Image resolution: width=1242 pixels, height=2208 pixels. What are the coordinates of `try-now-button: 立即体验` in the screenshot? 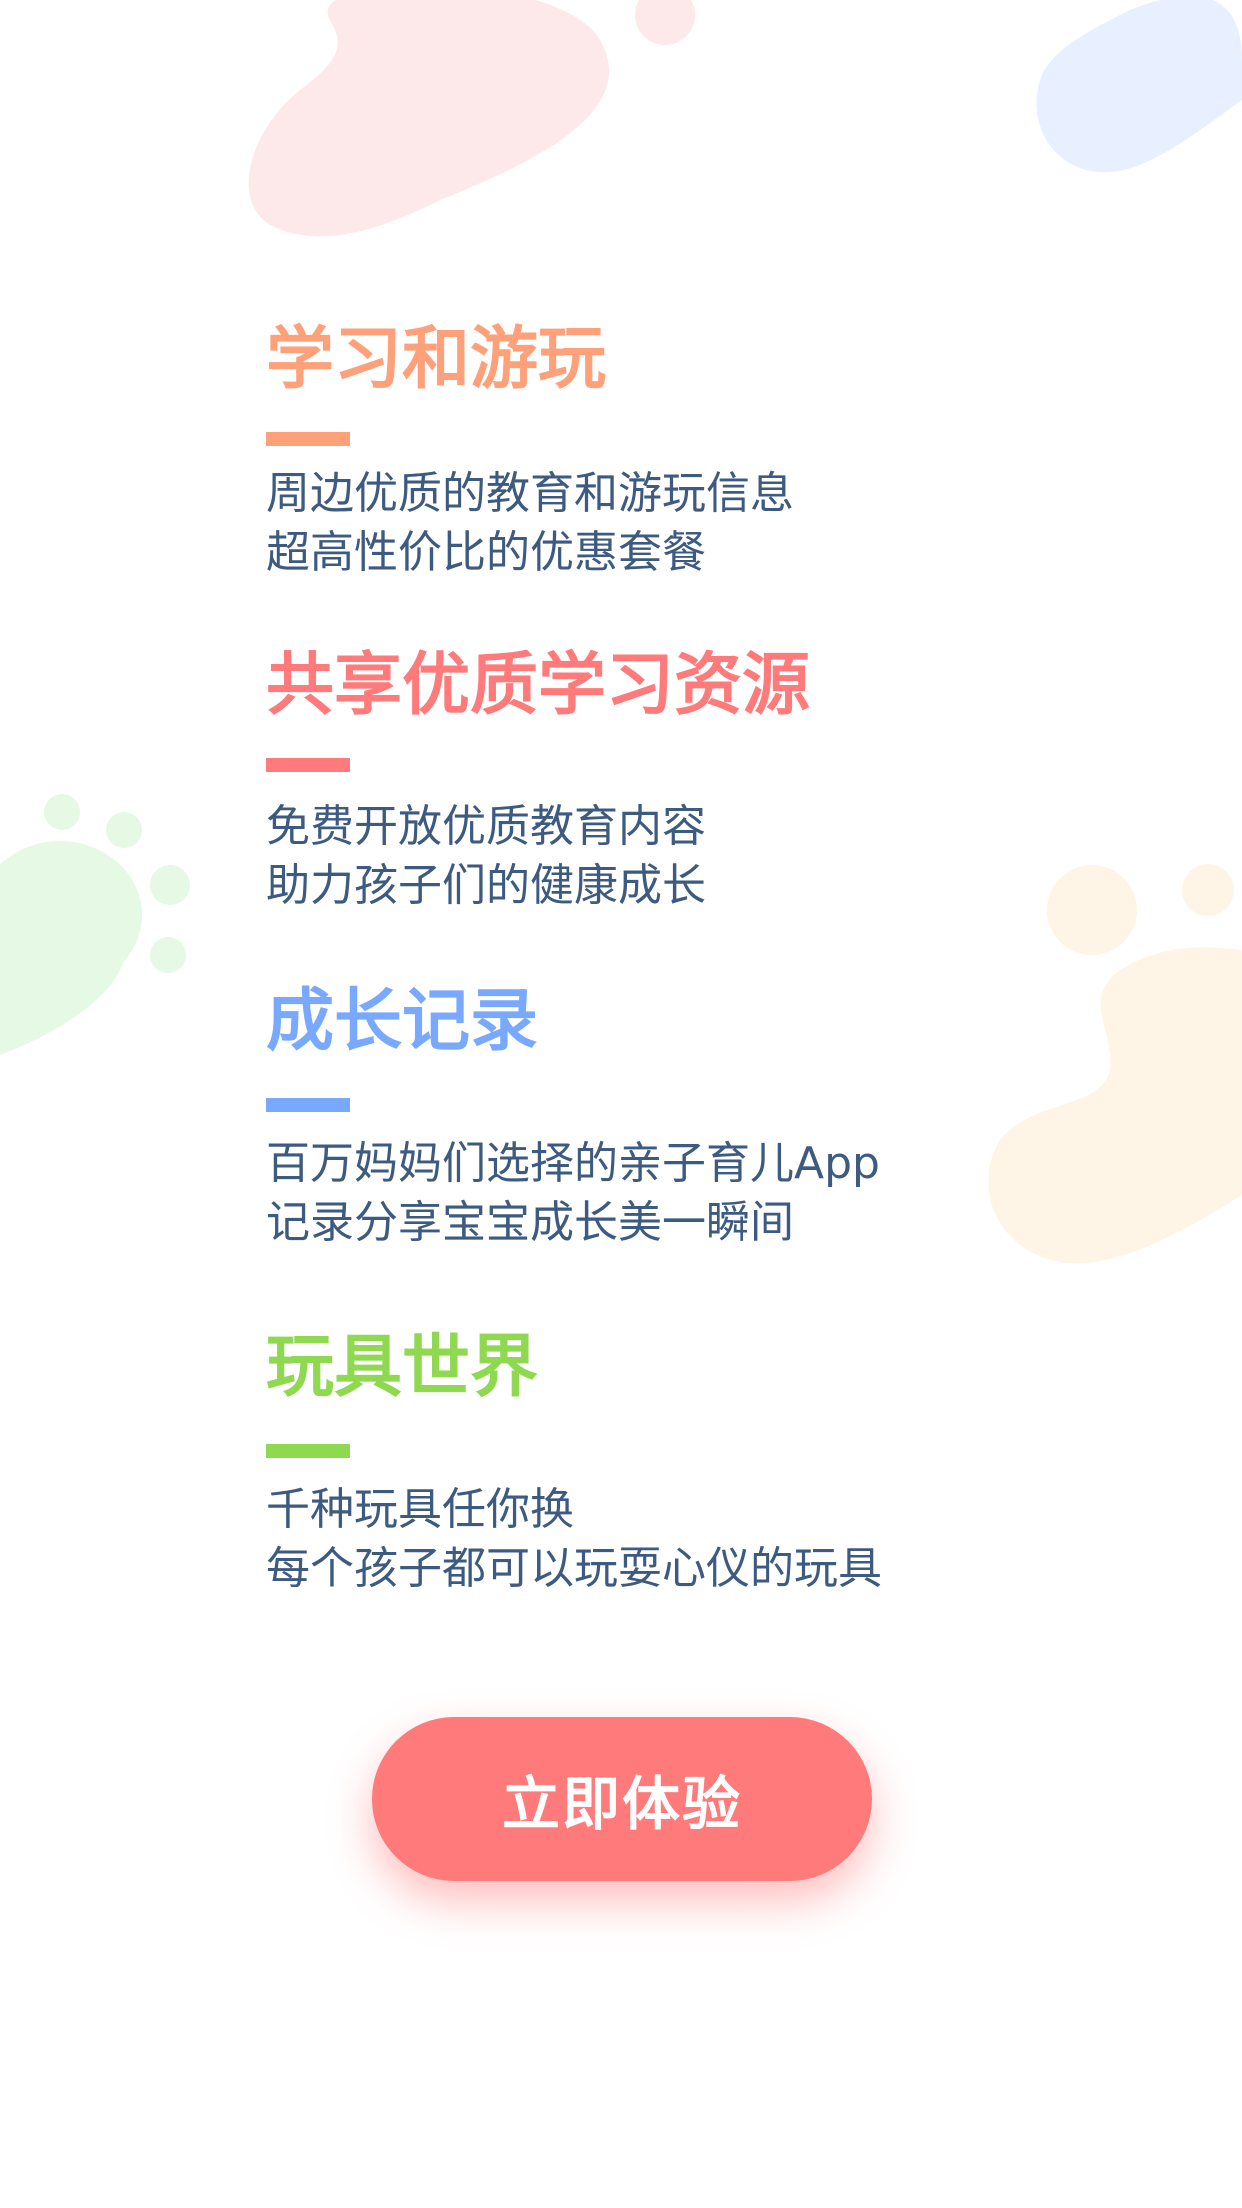 It's located at (622, 1799).